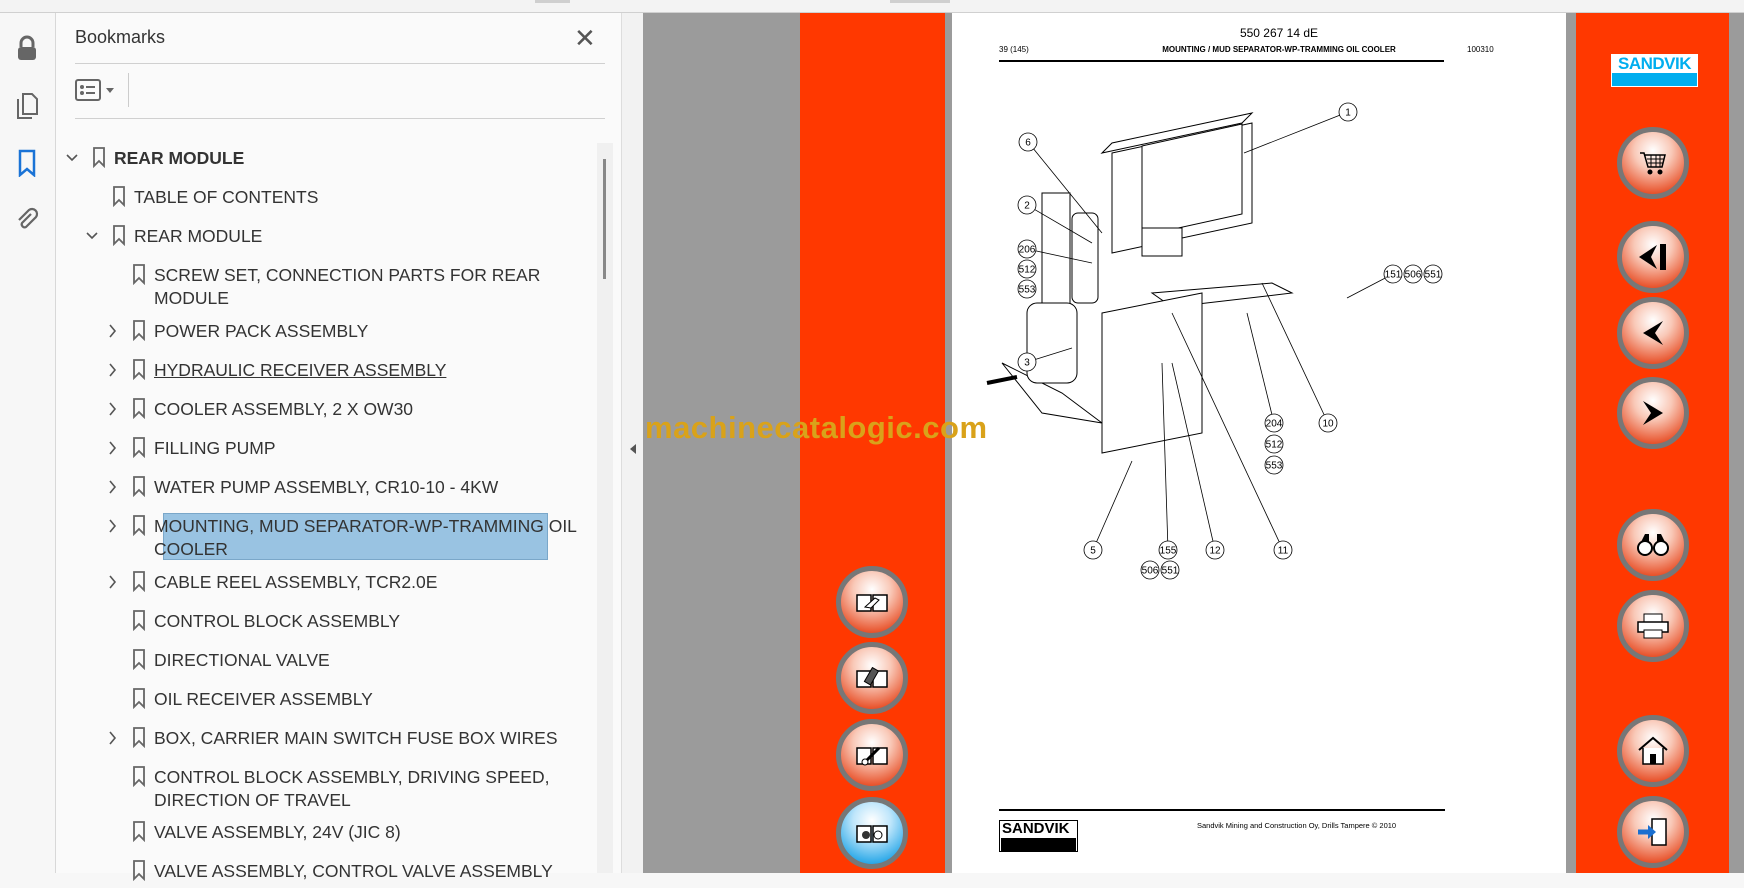  I want to click on bookmark-label: COOLER ASSEMBLY, 2 X OW30, so click(284, 409).